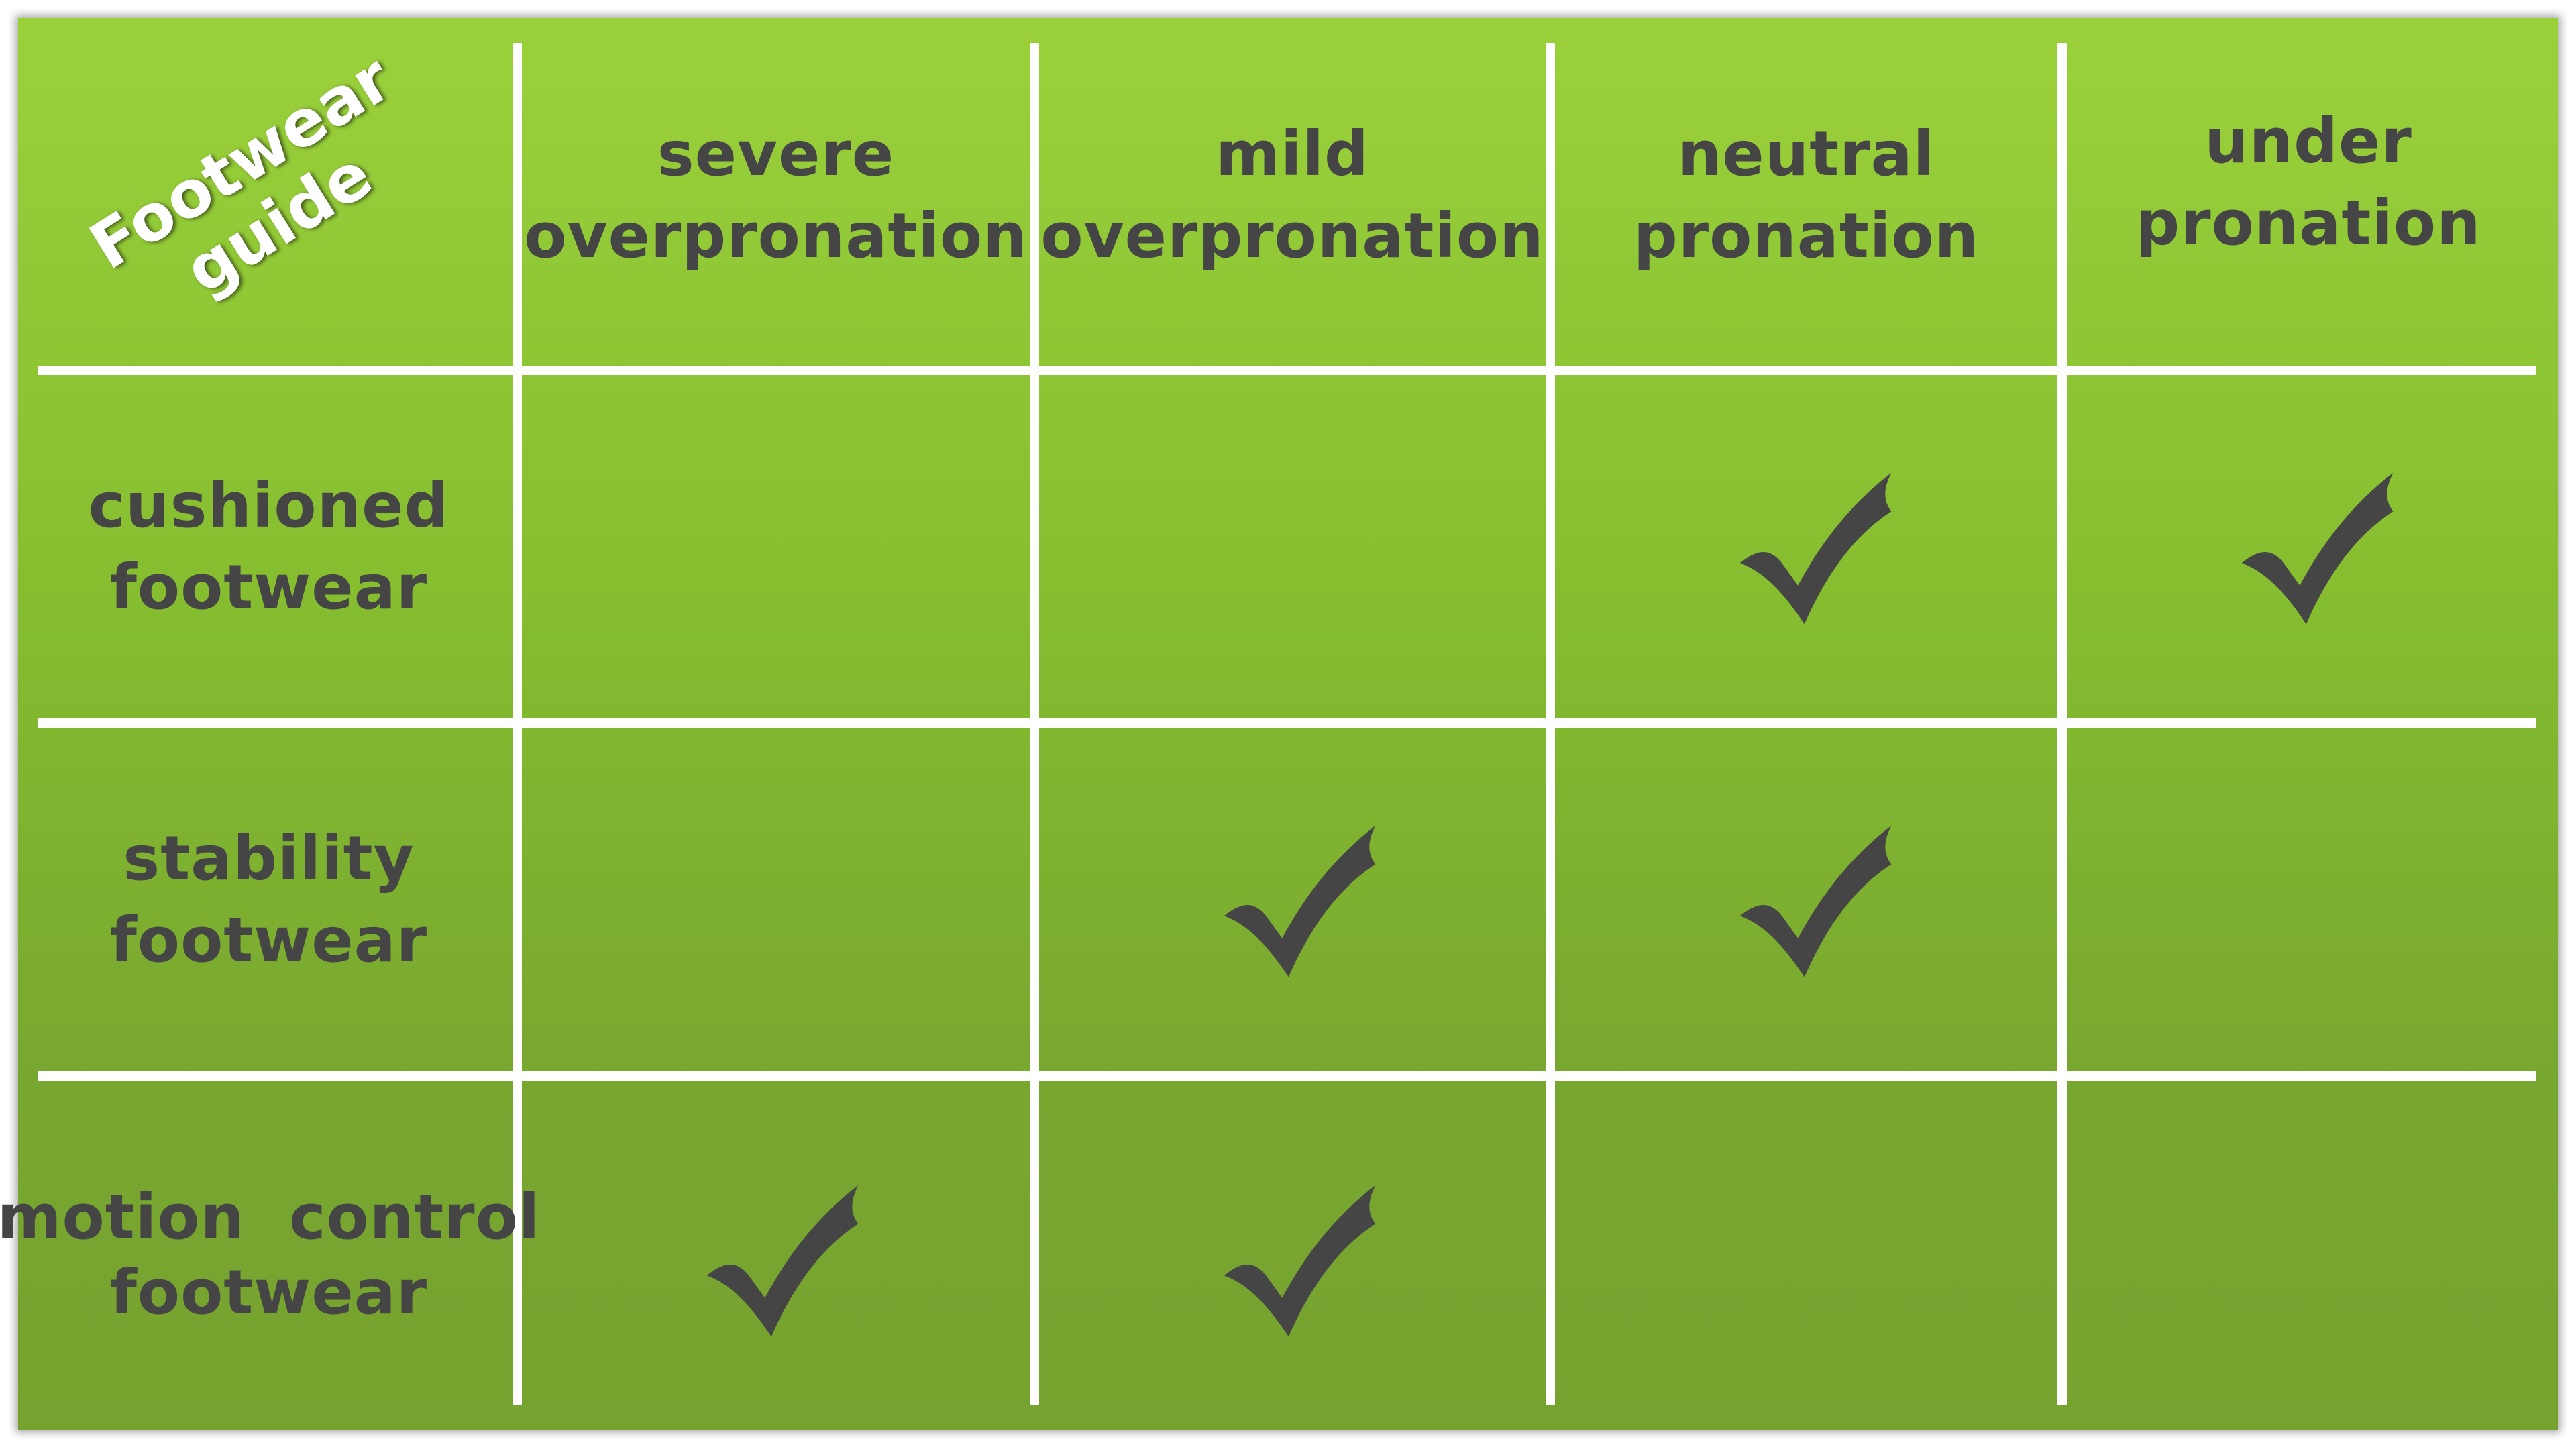 Image resolution: width=2576 pixels, height=1449 pixels. What do you see at coordinates (2308, 141) in the screenshot?
I see `column-header-line1: under` at bounding box center [2308, 141].